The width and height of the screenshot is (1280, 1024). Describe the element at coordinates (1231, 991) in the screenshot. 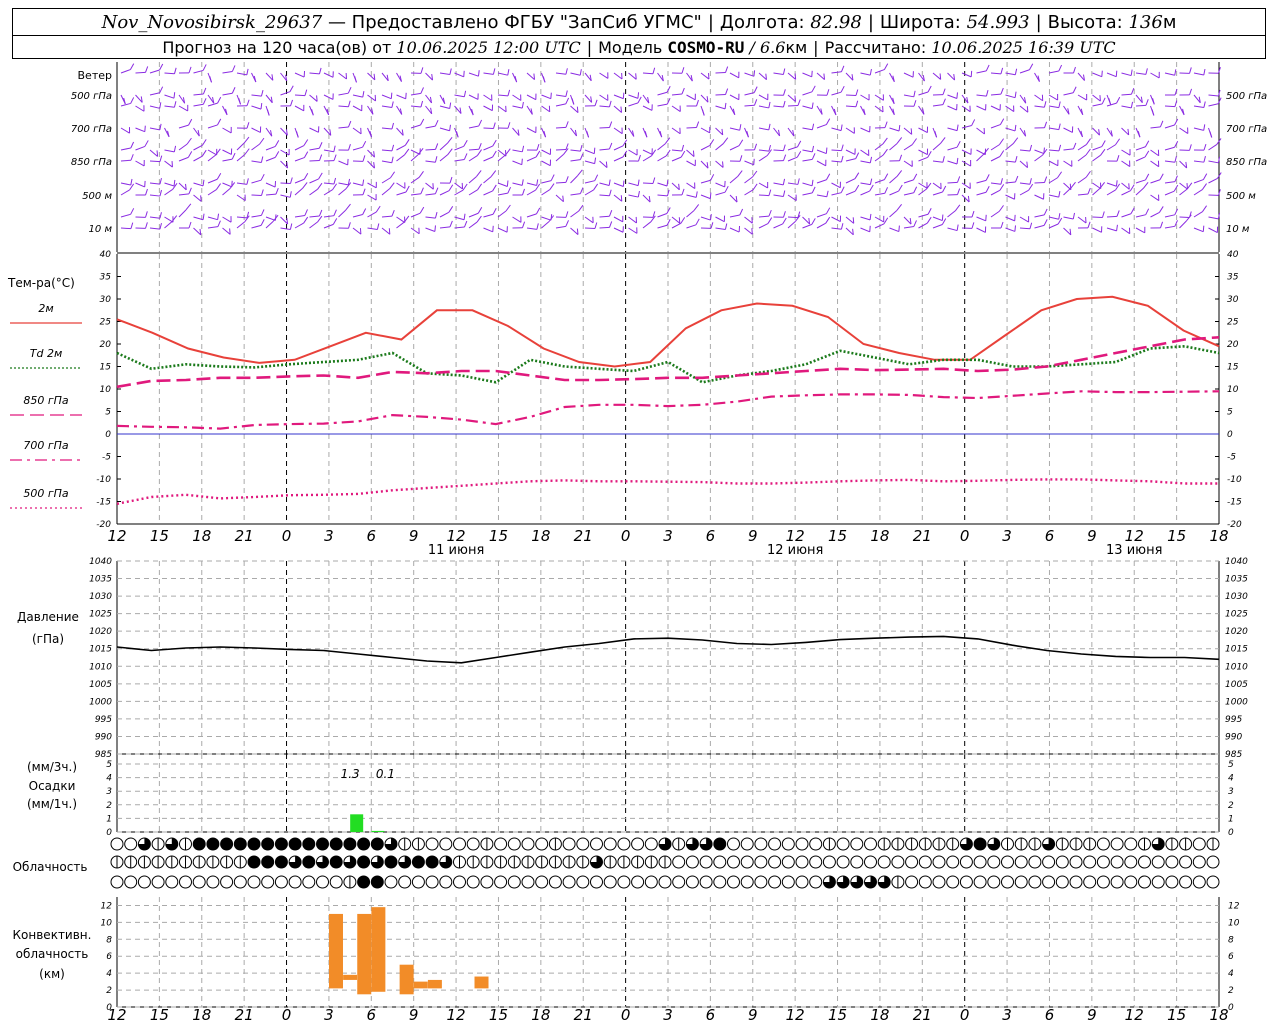

I see `conv-y-tick-right: 2` at that location.